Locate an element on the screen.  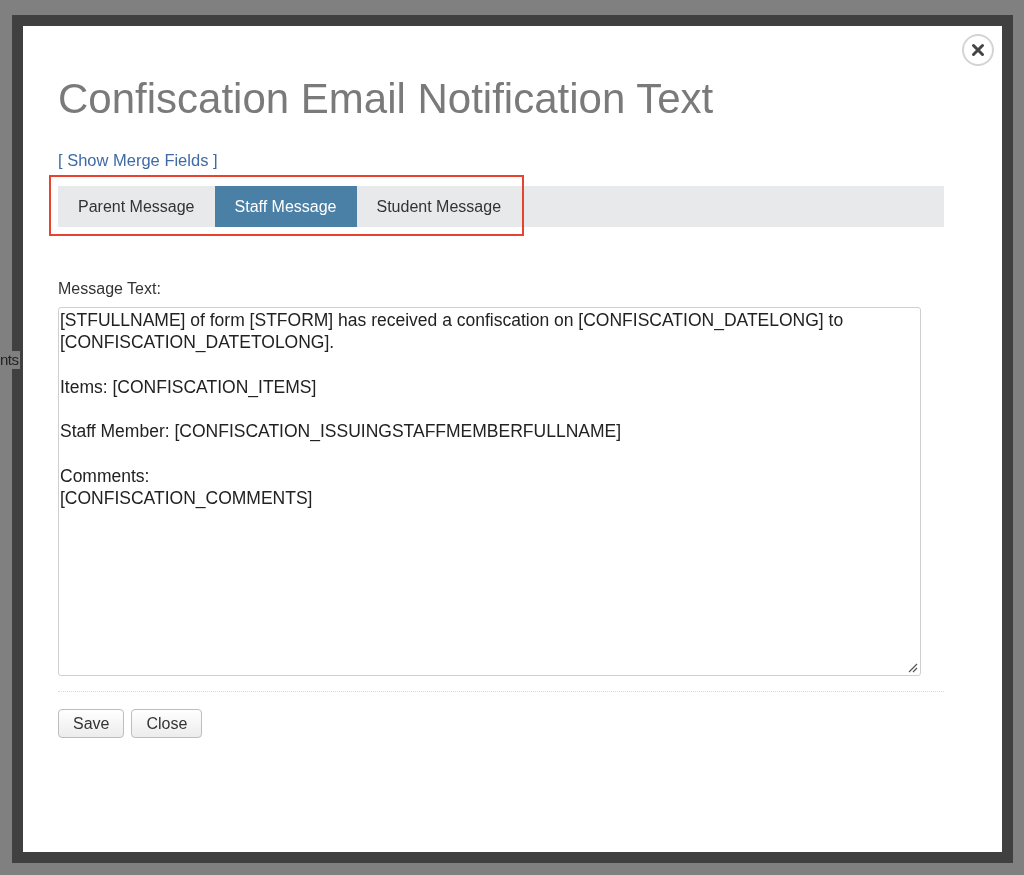
close-button is located at coordinates (978, 50).